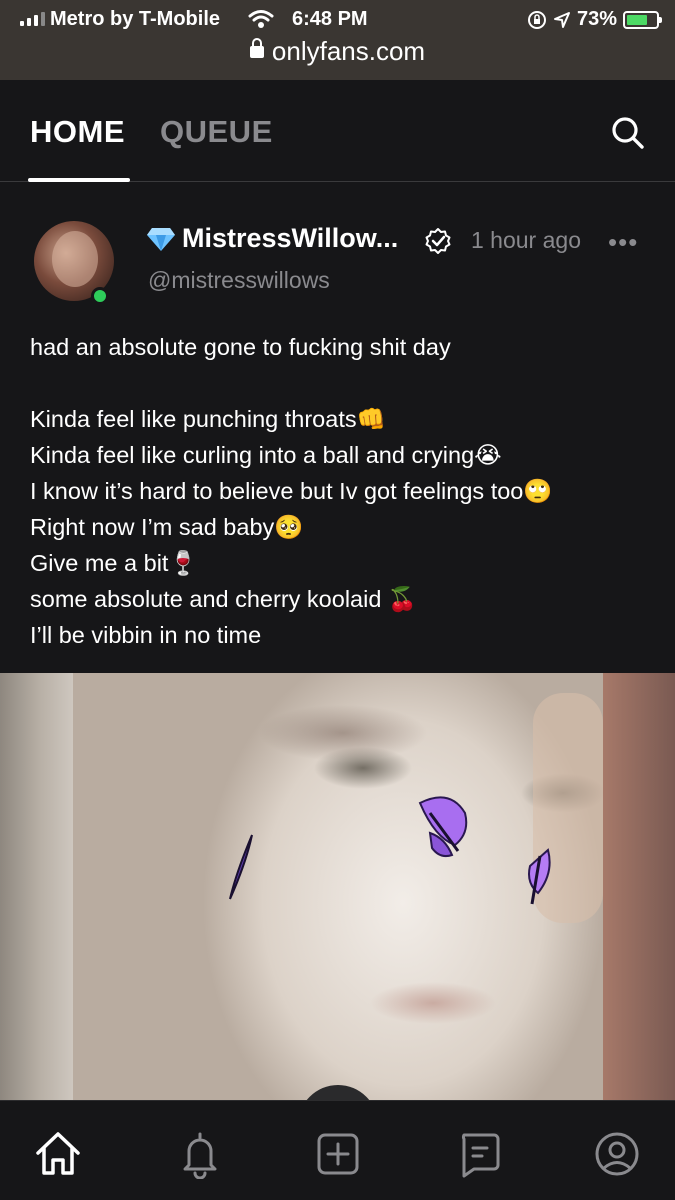 The height and width of the screenshot is (1200, 675). What do you see at coordinates (256, 48) in the screenshot?
I see `lock-icon` at bounding box center [256, 48].